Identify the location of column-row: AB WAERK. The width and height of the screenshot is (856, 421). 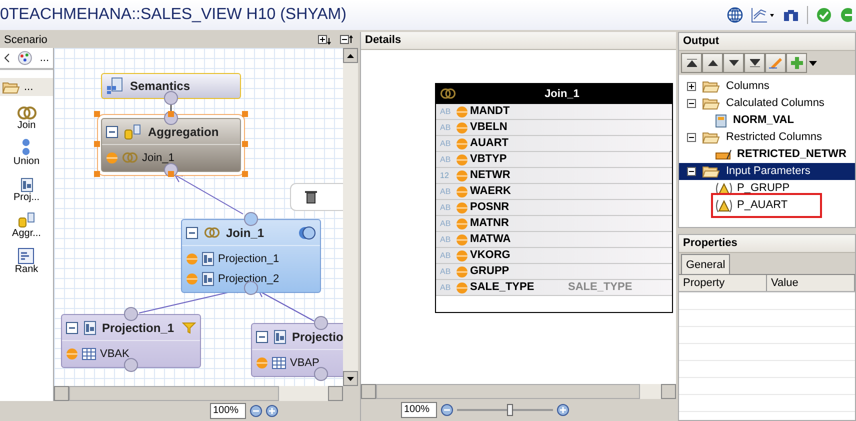
(554, 192).